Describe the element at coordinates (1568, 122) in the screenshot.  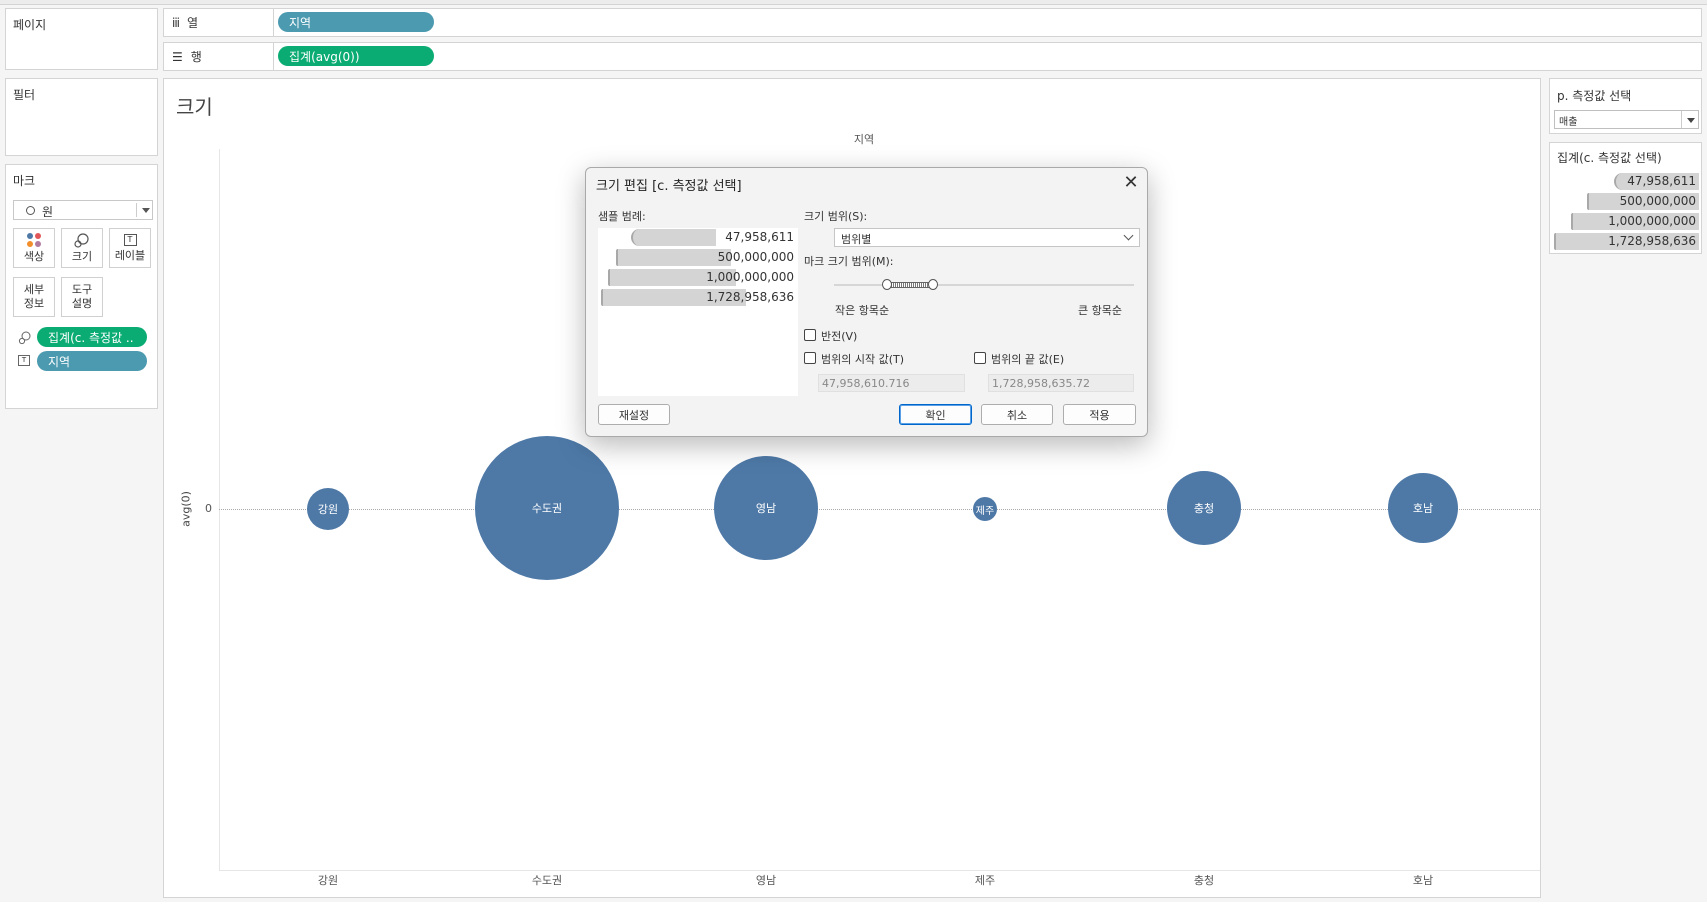
I see `parameter-value: 매출` at that location.